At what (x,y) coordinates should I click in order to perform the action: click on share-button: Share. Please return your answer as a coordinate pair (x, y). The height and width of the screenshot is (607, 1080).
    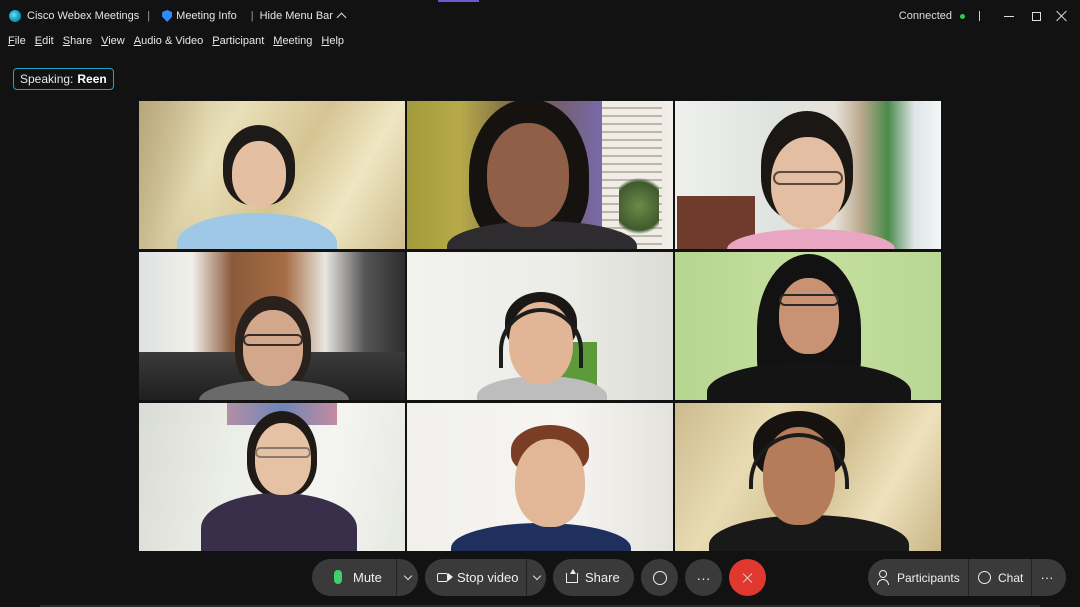
    Looking at the image, I should click on (593, 577).